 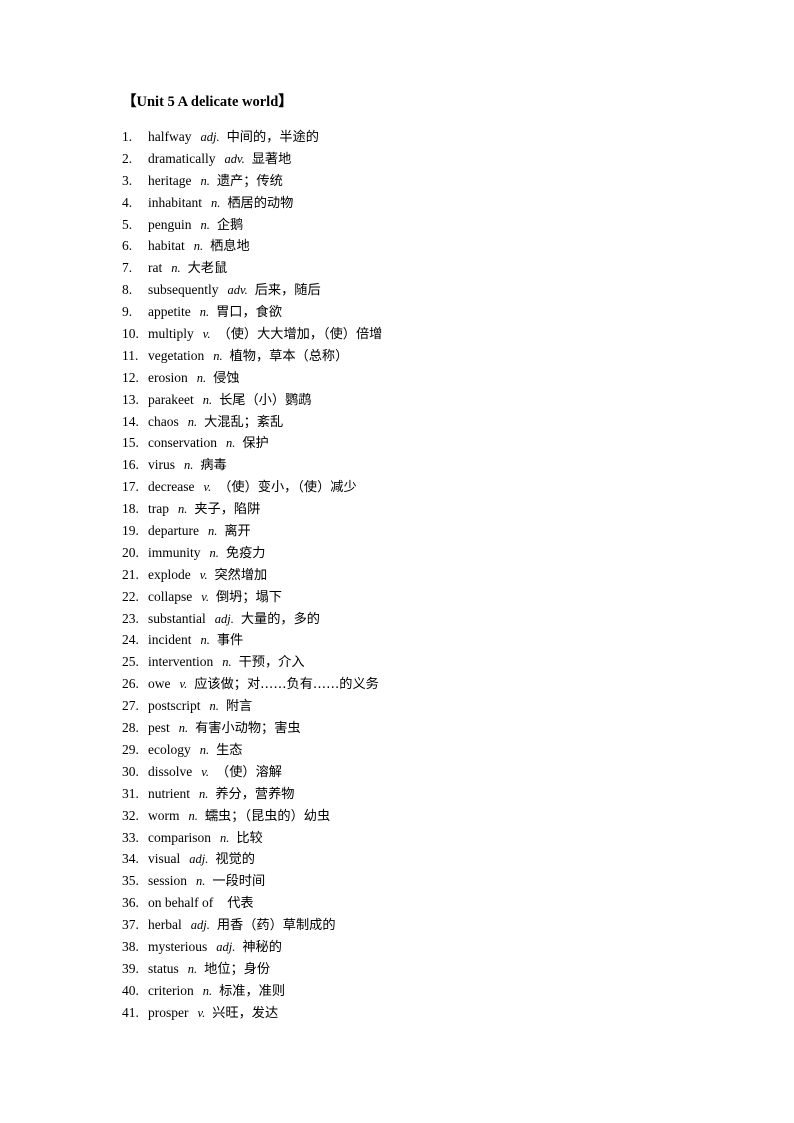 I want to click on item-number: 2., so click(x=127, y=158).